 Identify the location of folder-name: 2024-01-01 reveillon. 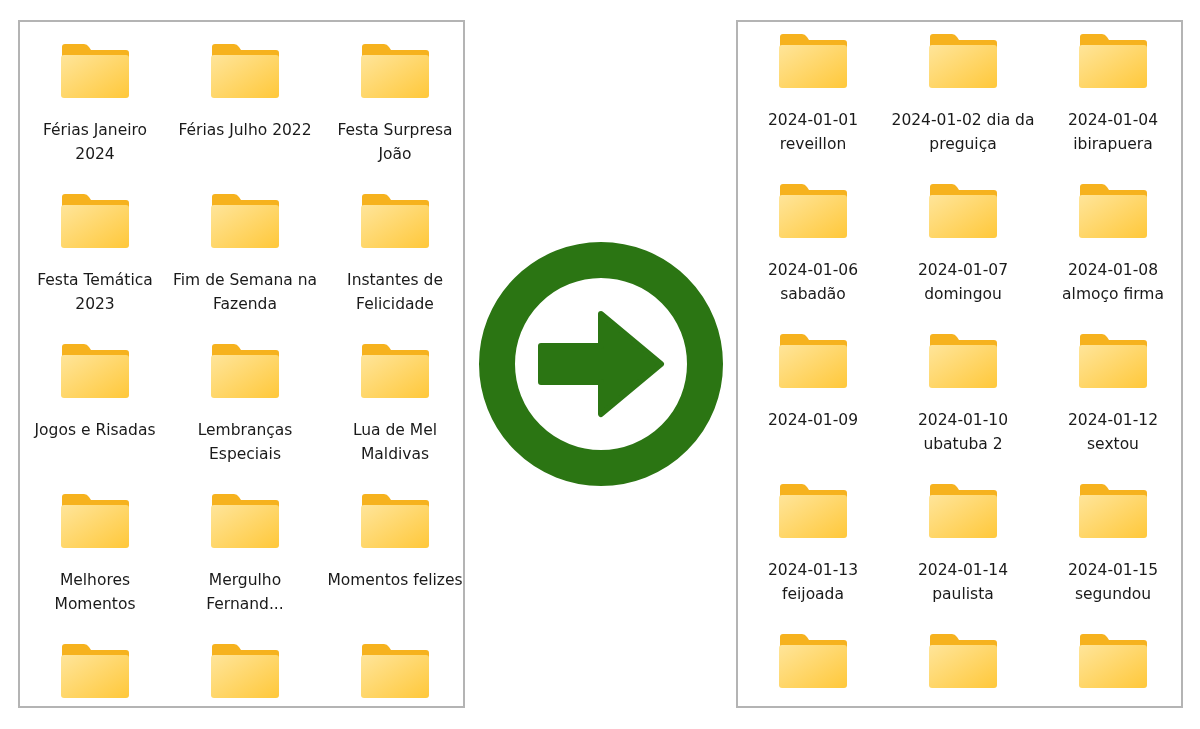
(813, 132).